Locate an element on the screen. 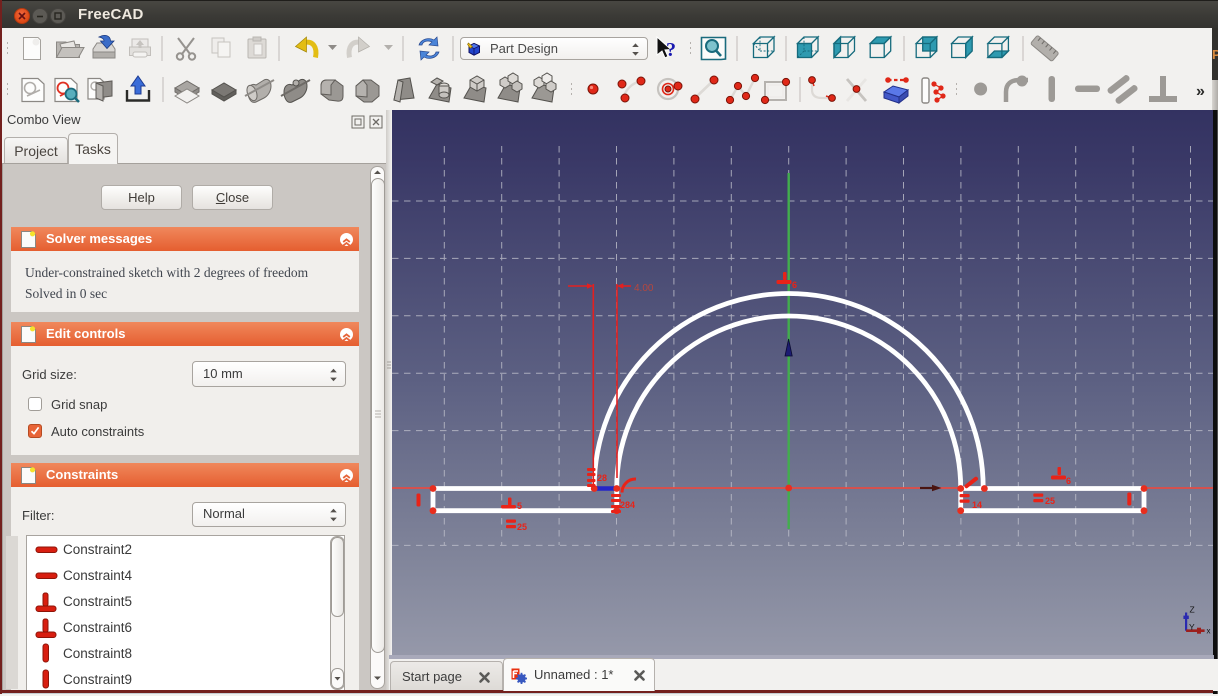 The width and height of the screenshot is (1218, 696). svg-text: x is located at coordinates (1209, 631).